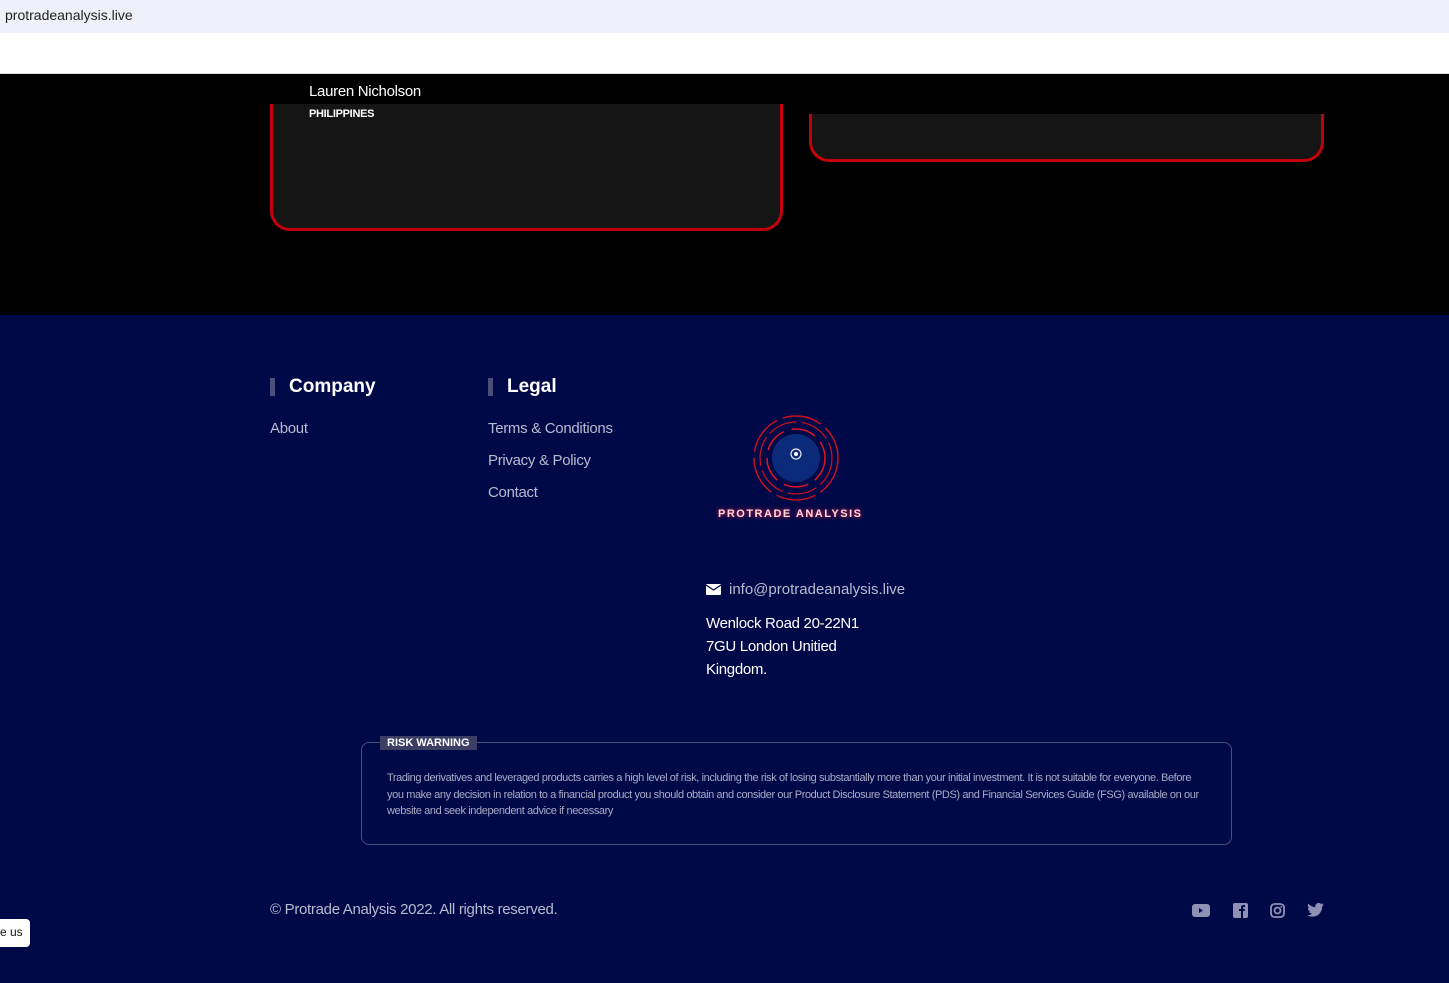 This screenshot has height=983, width=1449. I want to click on address-bar: protradeanalysis.live, so click(724, 16).